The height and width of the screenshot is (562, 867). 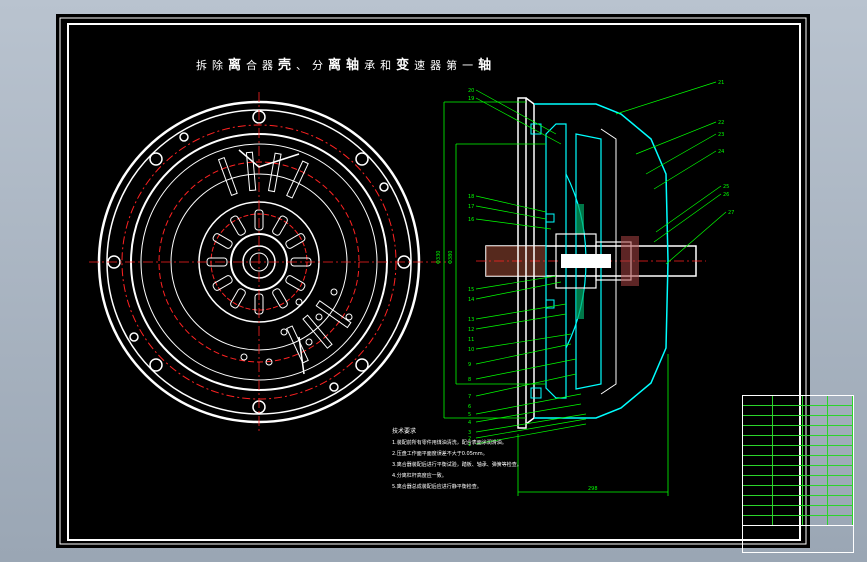 I want to click on dim-label: Φ380, so click(x=451, y=257).